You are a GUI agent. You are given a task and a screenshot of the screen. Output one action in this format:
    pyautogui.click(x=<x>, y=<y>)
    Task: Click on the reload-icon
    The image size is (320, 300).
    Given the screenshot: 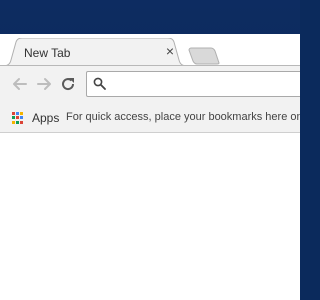 What is the action you would take?
    pyautogui.click(x=68, y=84)
    